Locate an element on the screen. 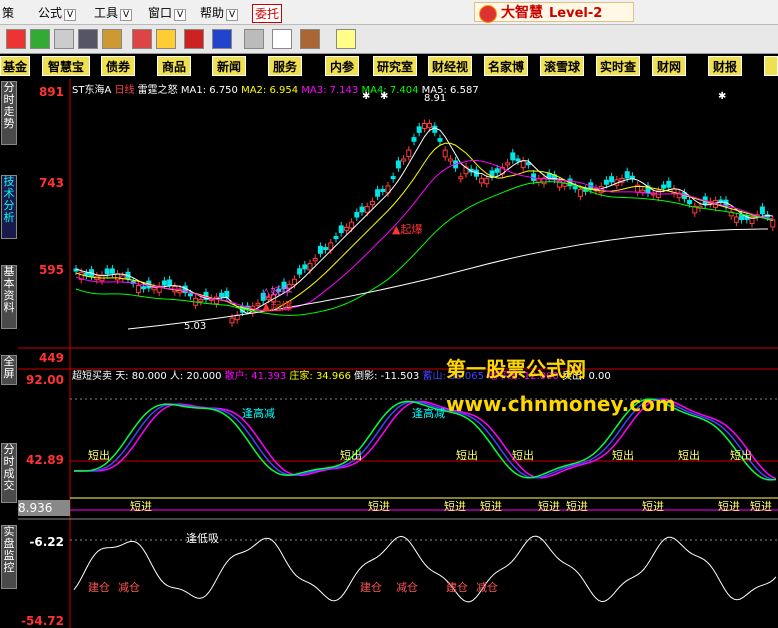  print-icon is located at coordinates (254, 39).